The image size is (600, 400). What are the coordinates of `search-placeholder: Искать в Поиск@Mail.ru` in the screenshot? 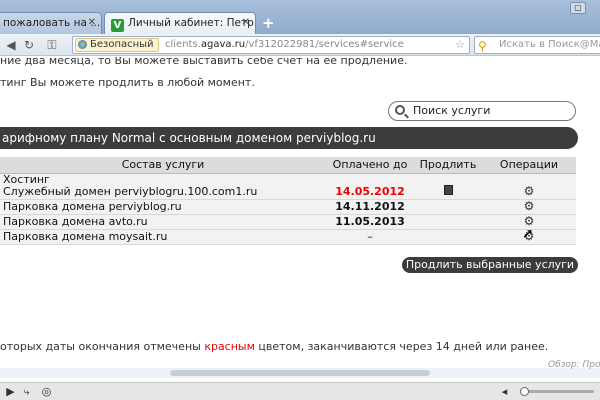 It's located at (549, 44).